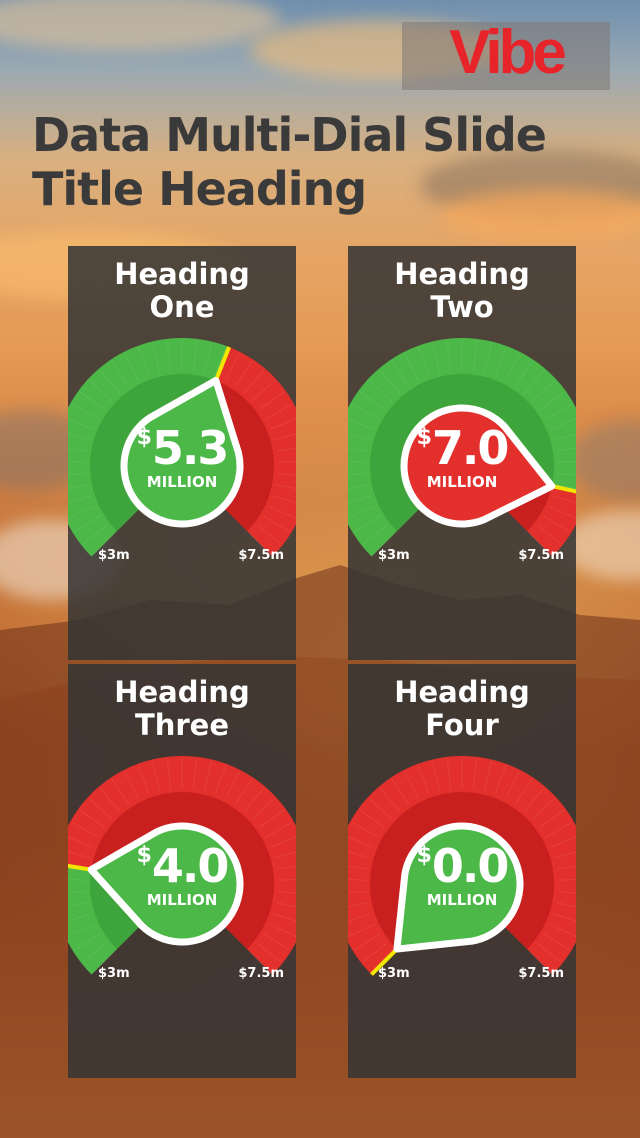 The width and height of the screenshot is (640, 1138). I want to click on gauge-value: $5.3 MILLION, so click(182, 452).